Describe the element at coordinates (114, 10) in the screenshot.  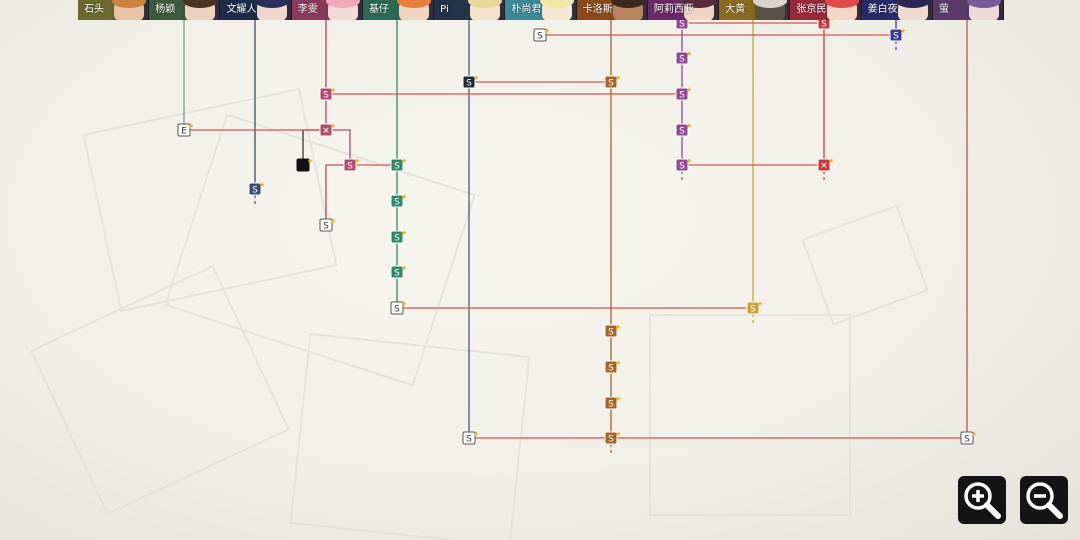
I see `character-tab: 石头` at that location.